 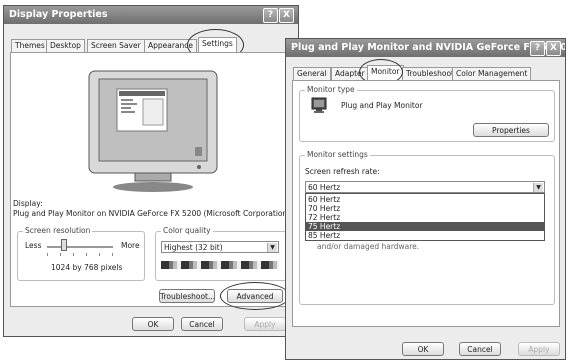 What do you see at coordinates (319, 105) in the screenshot?
I see `monitor-icon` at bounding box center [319, 105].